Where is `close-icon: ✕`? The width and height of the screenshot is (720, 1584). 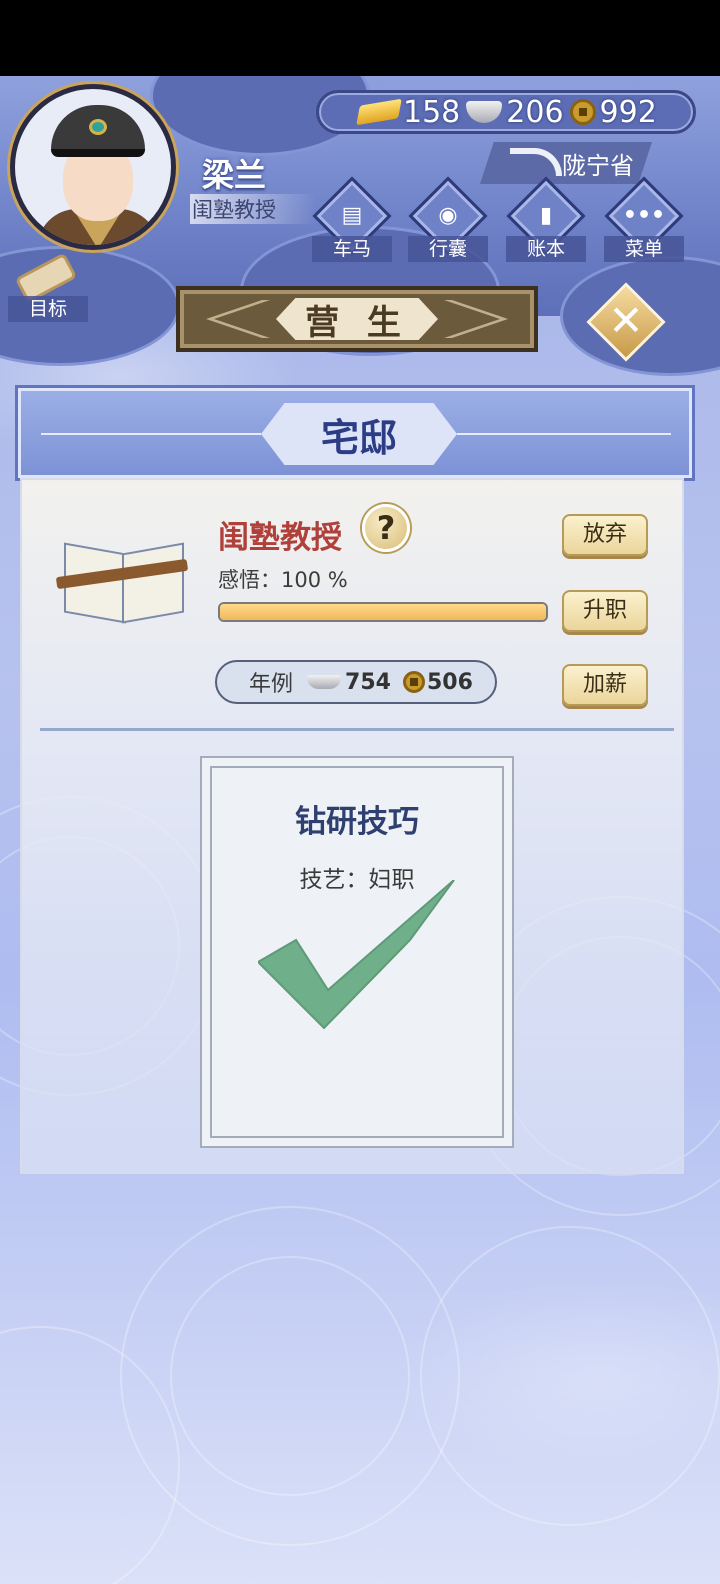 close-icon: ✕ is located at coordinates (626, 321).